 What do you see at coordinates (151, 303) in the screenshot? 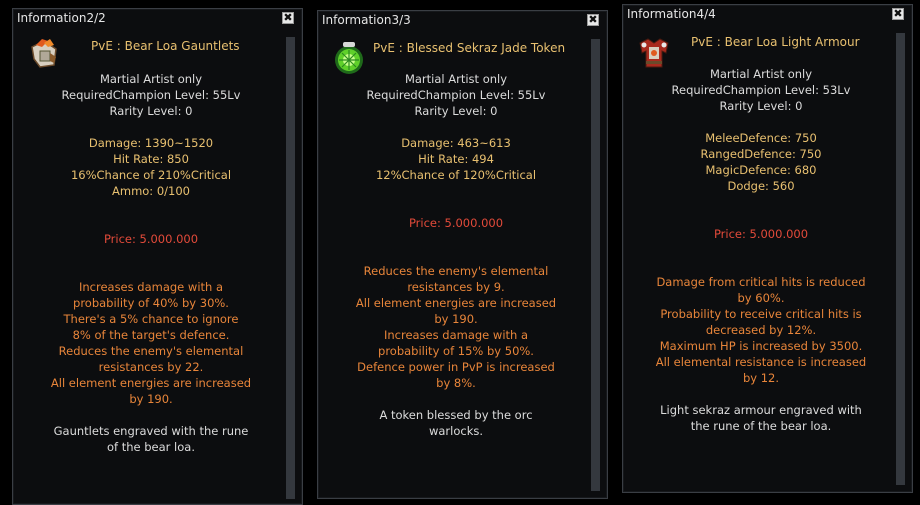
I see `effect-line: probability of 40% by 30%.` at bounding box center [151, 303].